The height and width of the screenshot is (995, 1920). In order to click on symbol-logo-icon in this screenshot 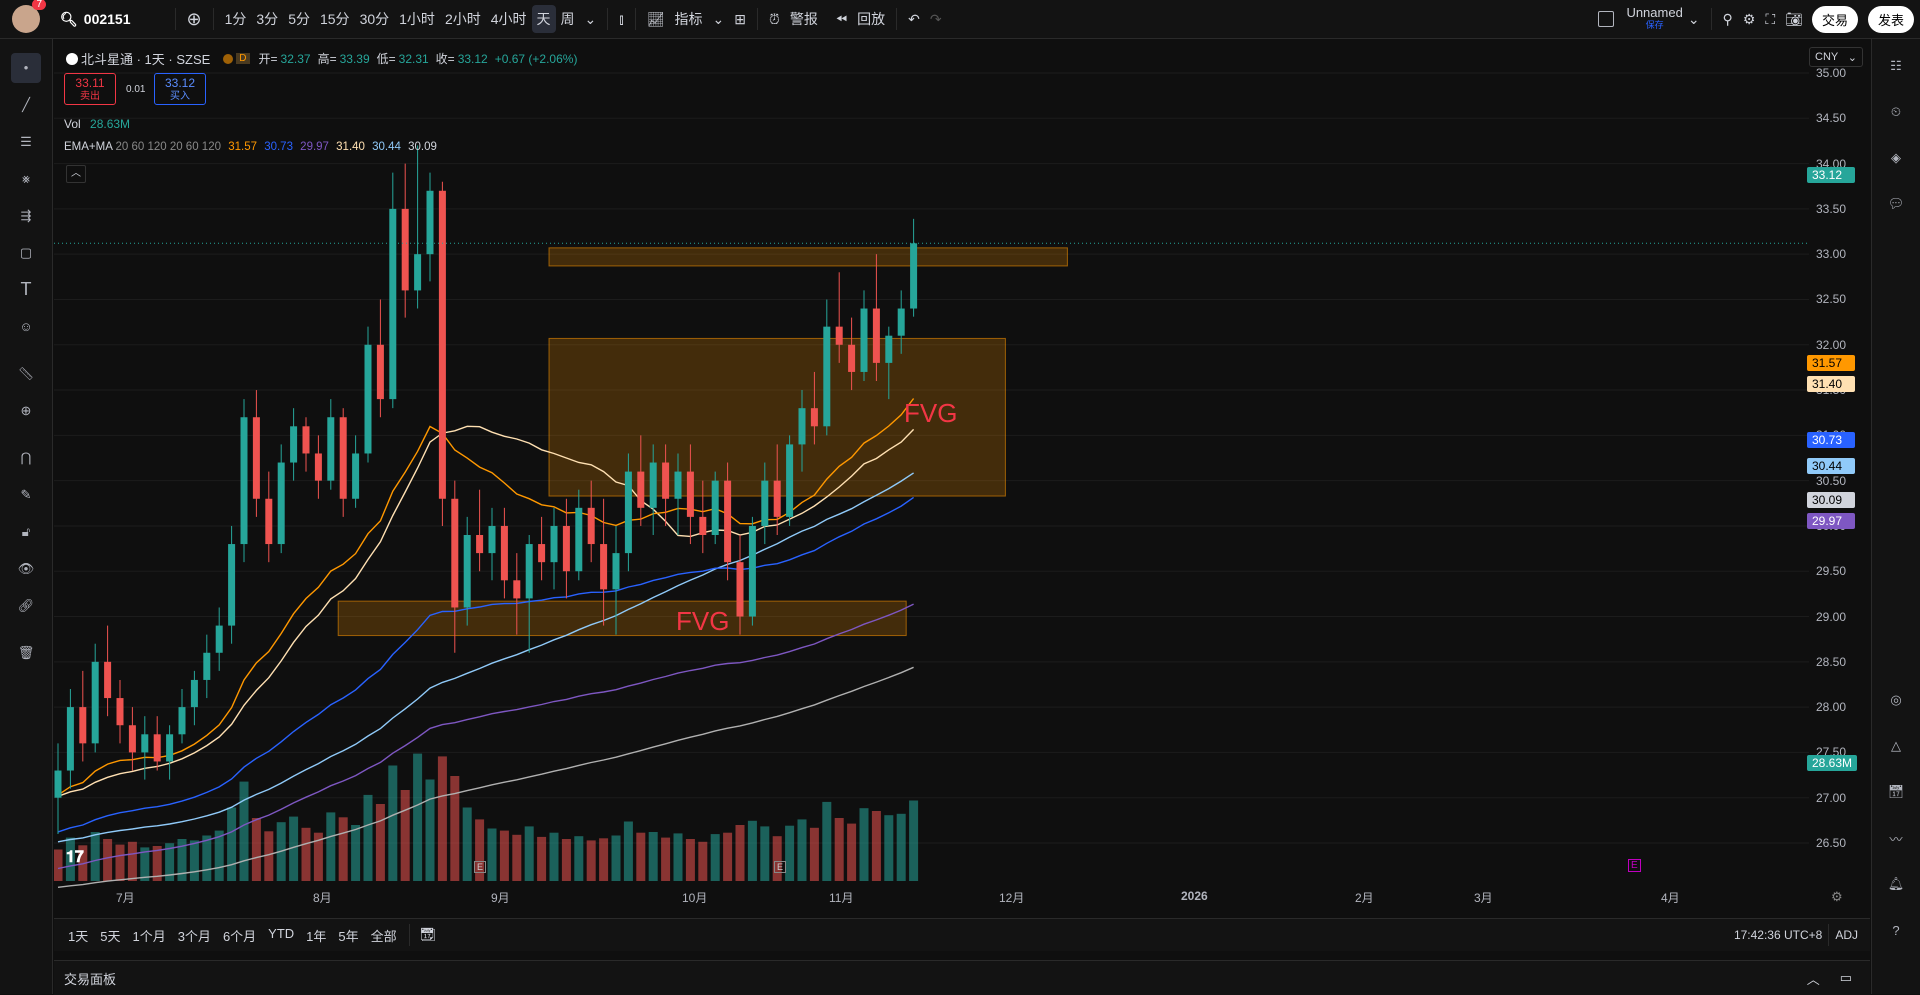, I will do `click(72, 58)`.